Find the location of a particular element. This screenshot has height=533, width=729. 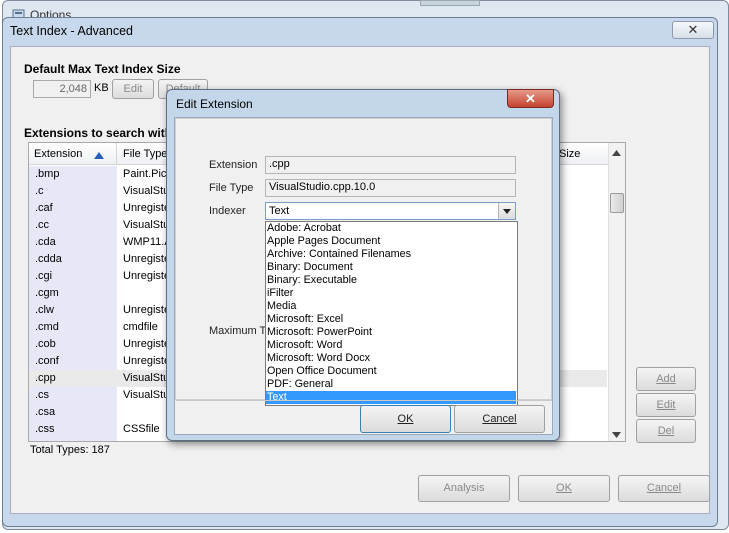

row-extension: .clw is located at coordinates (44, 310).